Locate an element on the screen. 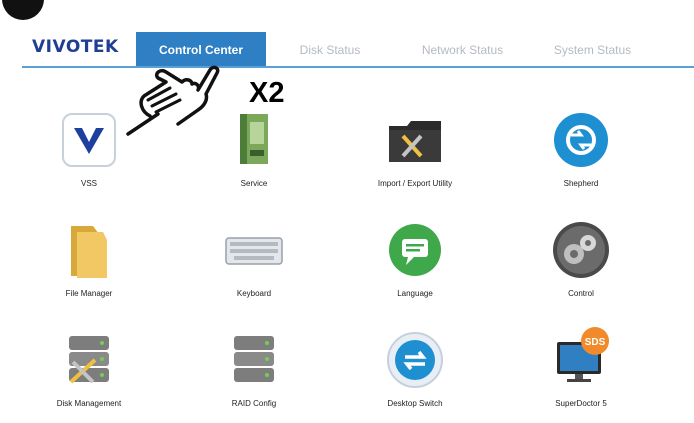  double-click-label: X2 is located at coordinates (267, 93).